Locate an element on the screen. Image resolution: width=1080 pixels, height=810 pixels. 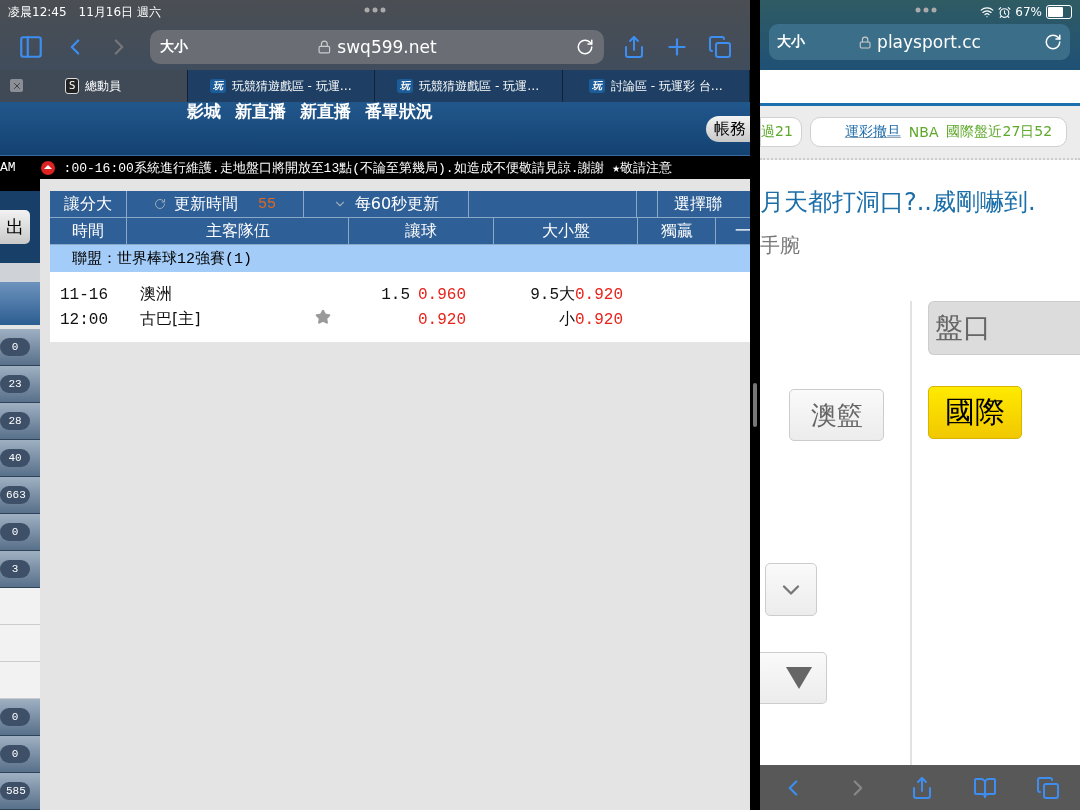
ticker-time: AM is located at coordinates (8, 167).